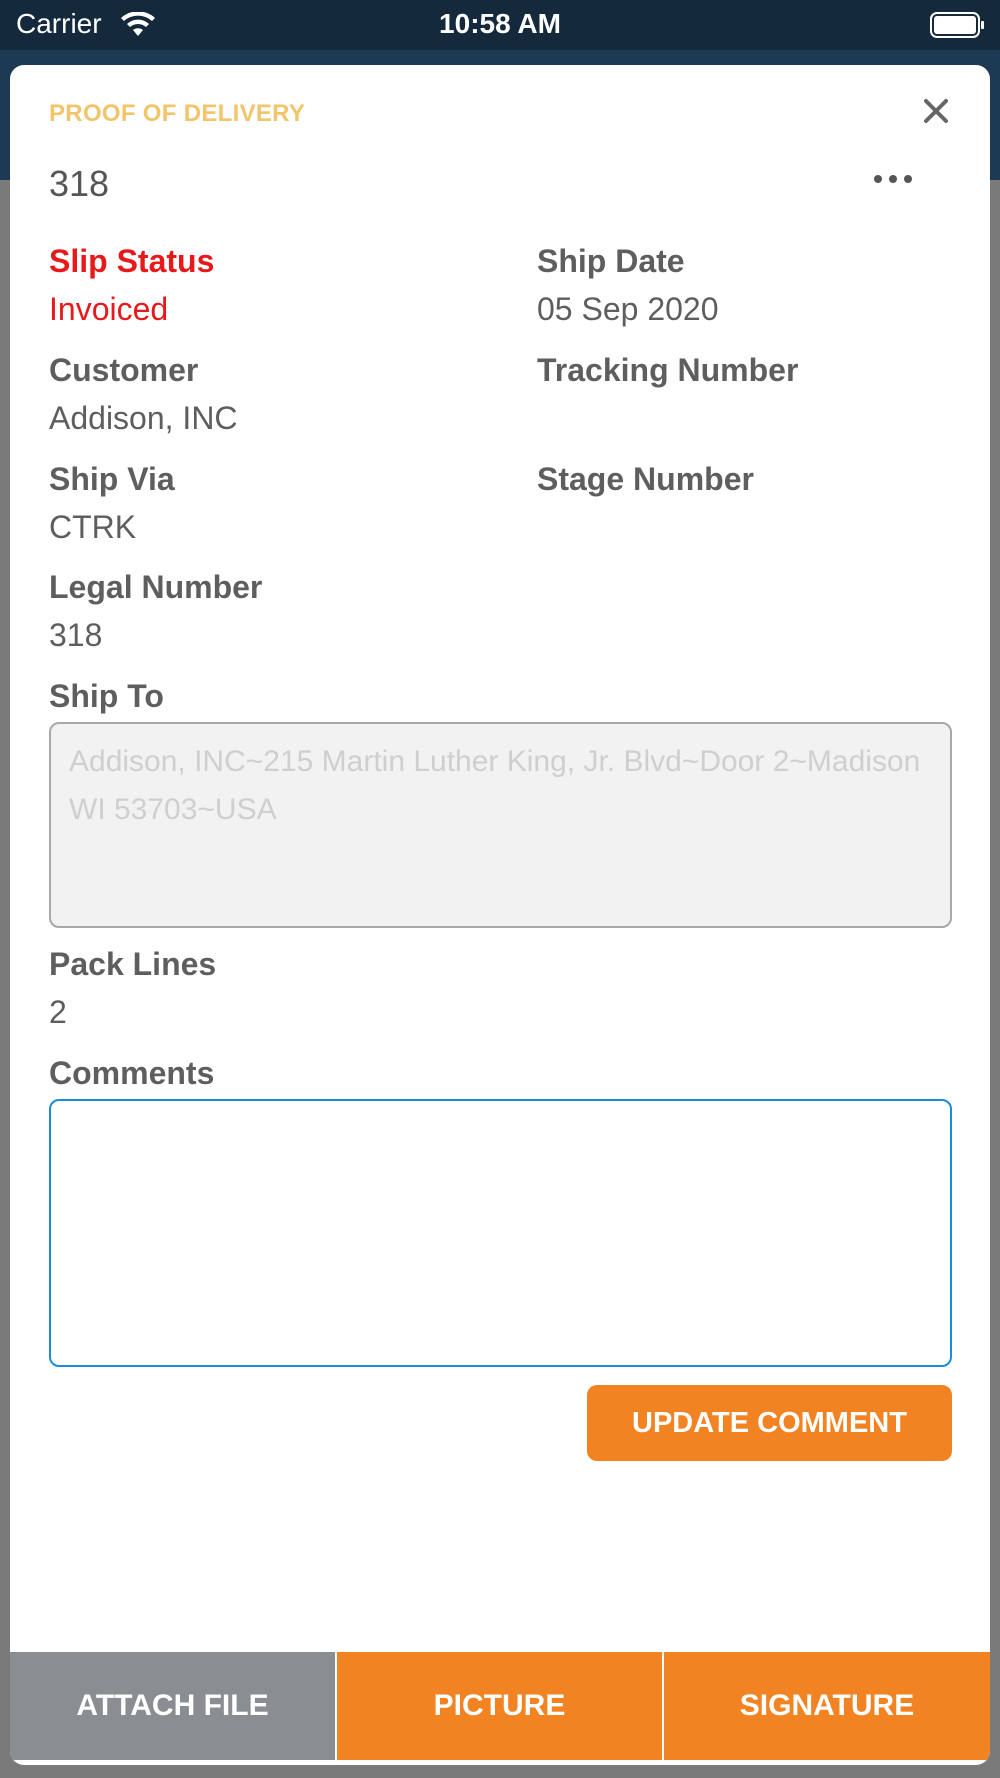  What do you see at coordinates (109, 309) in the screenshot?
I see `slip-status-value: Invoiced` at bounding box center [109, 309].